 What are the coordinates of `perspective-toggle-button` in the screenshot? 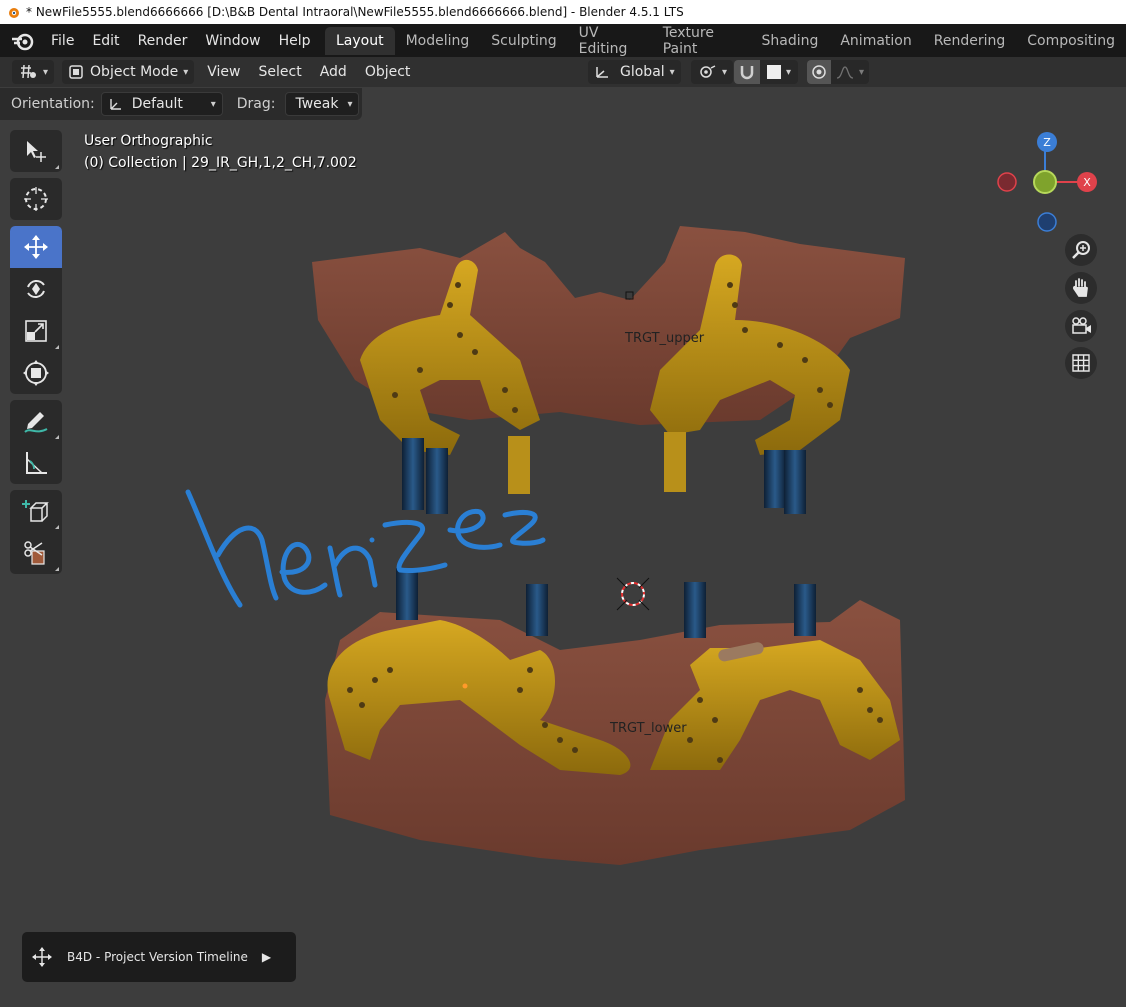 It's located at (1081, 363).